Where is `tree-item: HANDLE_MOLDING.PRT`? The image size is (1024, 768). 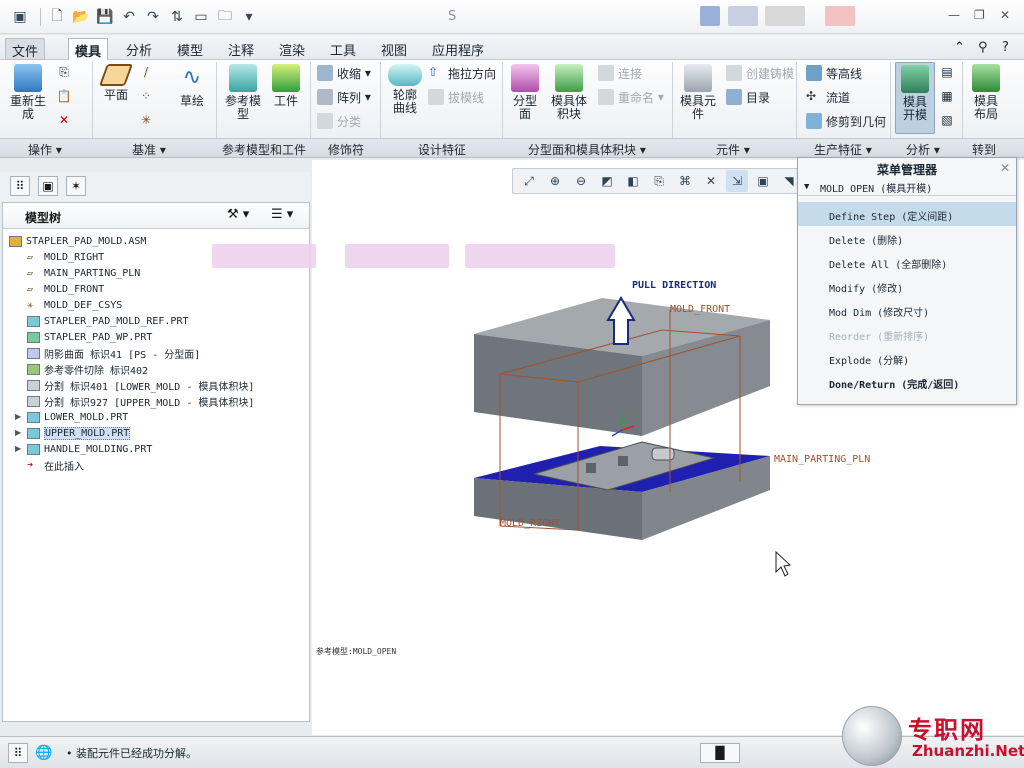 tree-item: HANDLE_MOLDING.PRT is located at coordinates (89, 449).